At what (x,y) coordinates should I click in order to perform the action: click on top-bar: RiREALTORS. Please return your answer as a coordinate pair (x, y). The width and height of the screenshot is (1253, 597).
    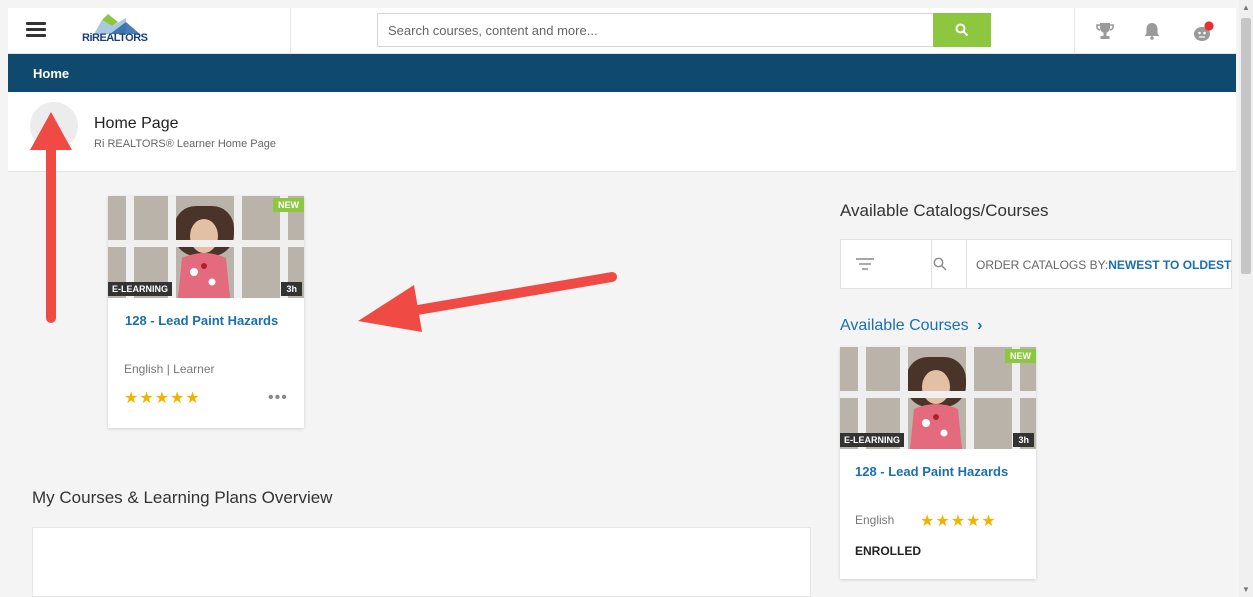
    Looking at the image, I should click on (622, 31).